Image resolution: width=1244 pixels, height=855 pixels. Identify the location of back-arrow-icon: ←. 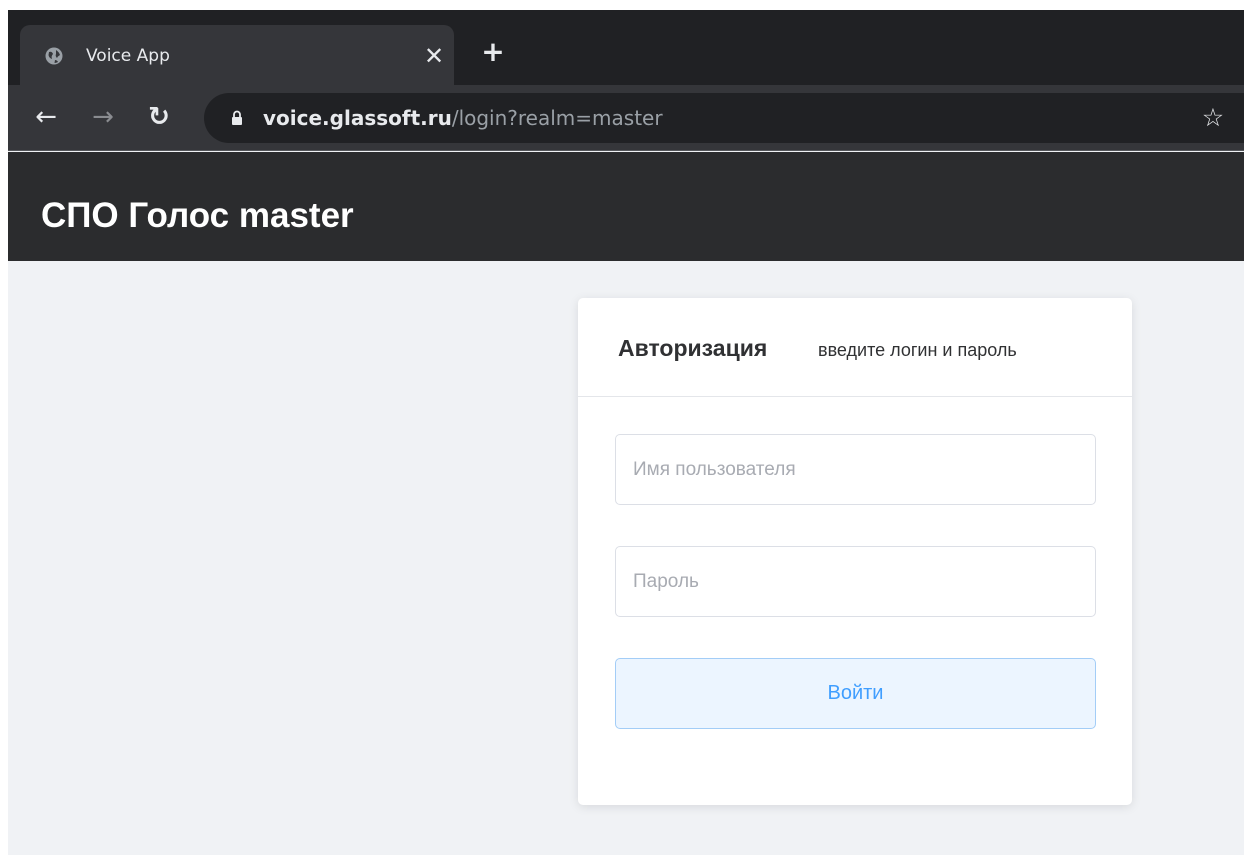
(46, 117).